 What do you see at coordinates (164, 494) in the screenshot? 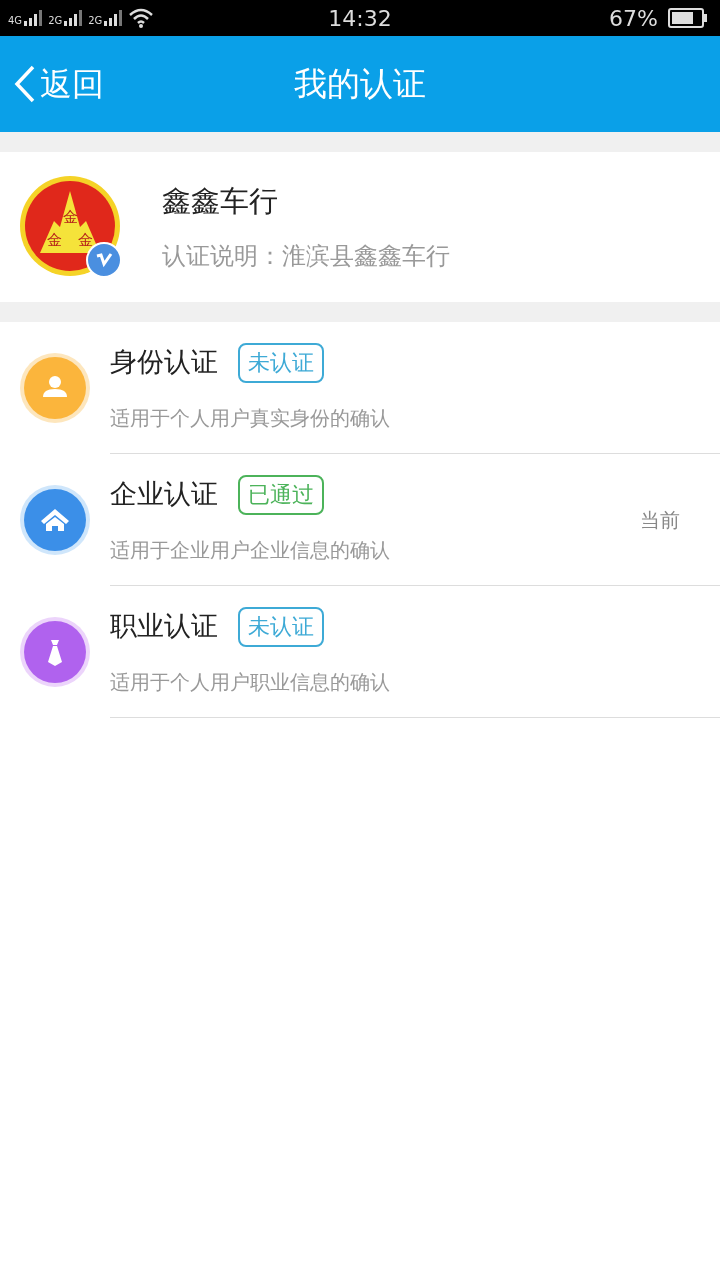
I see `item-title: 企业认证` at bounding box center [164, 494].